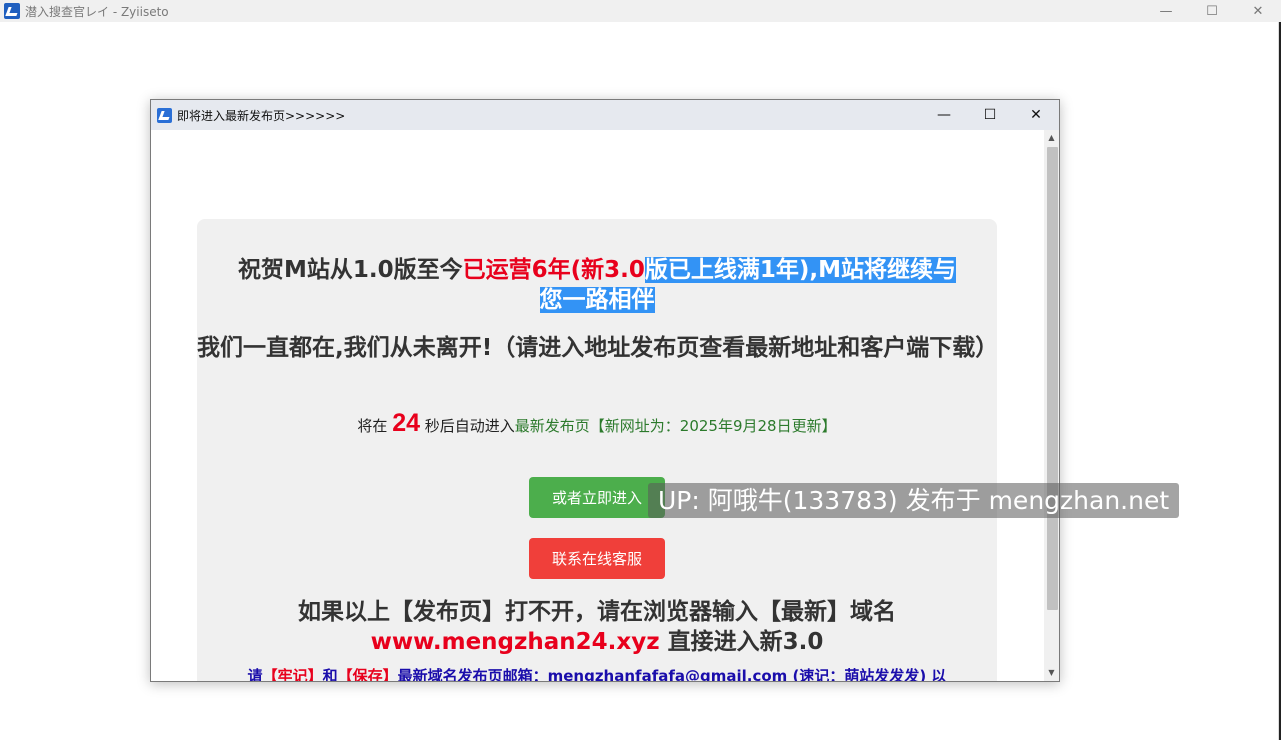  Describe the element at coordinates (255, 674) in the screenshot. I see `footer-prefix: 请` at that location.